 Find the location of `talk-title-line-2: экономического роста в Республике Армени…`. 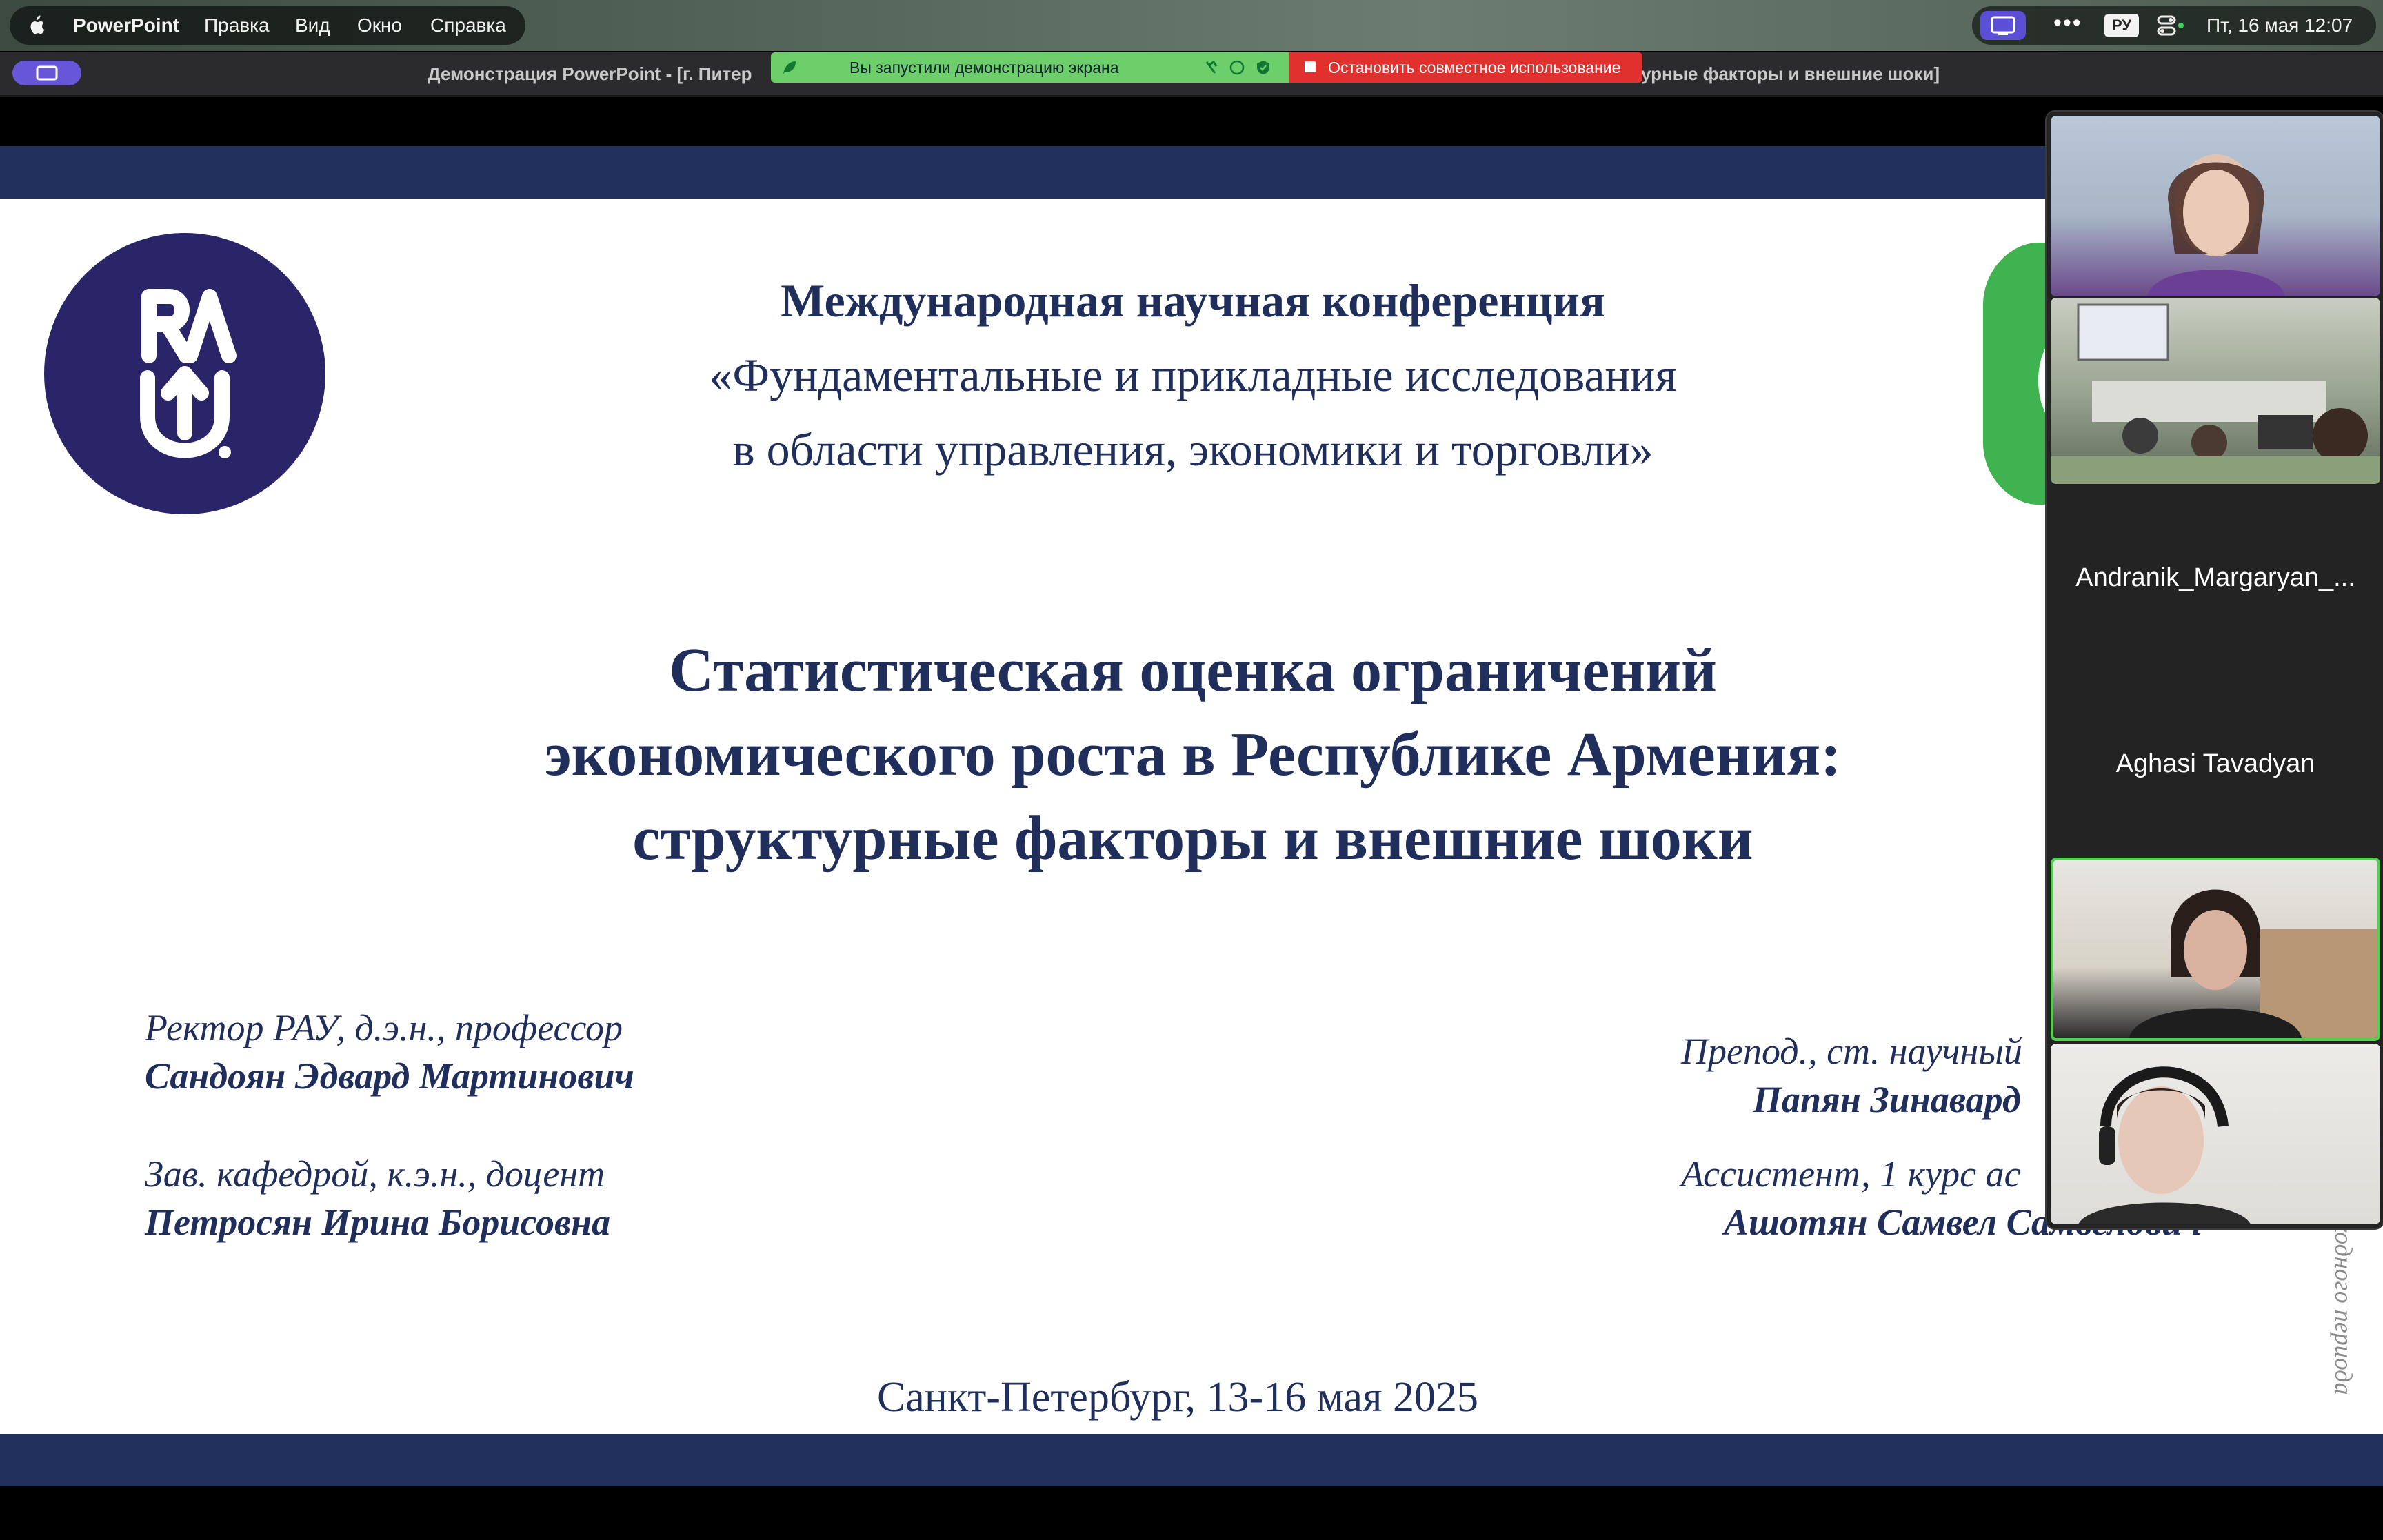

talk-title-line-2: экономического роста в Республике Армени… is located at coordinates (1193, 755).